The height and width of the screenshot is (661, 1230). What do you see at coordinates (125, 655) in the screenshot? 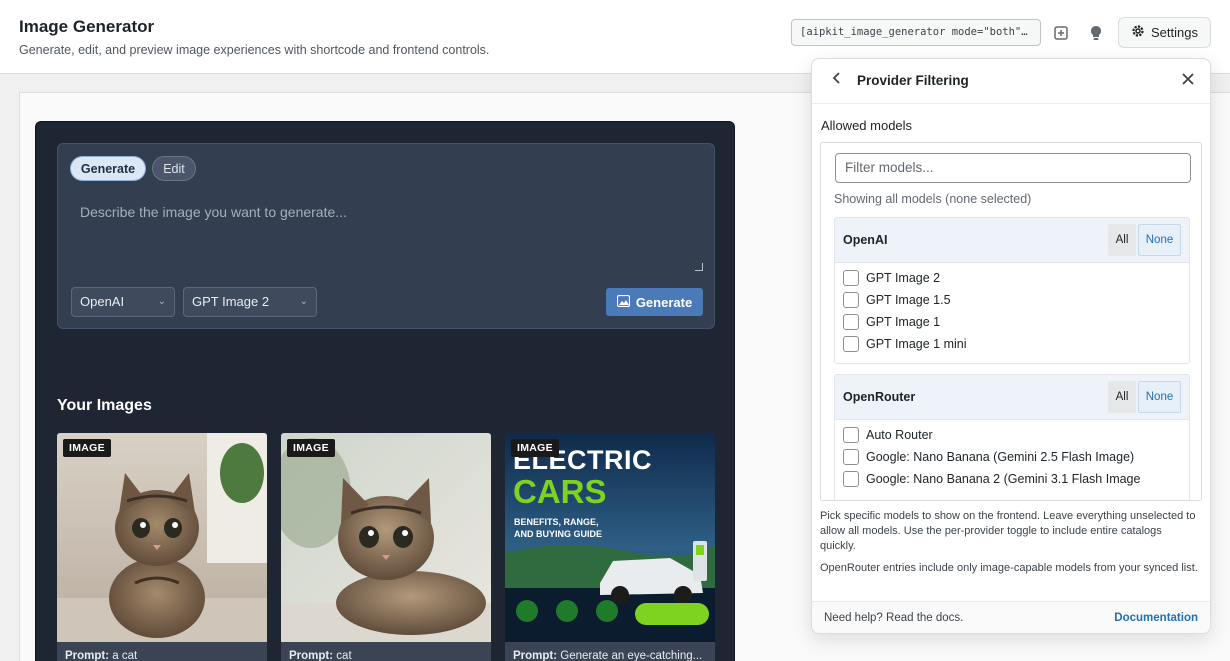
I see `prompt-text: a cat` at bounding box center [125, 655].